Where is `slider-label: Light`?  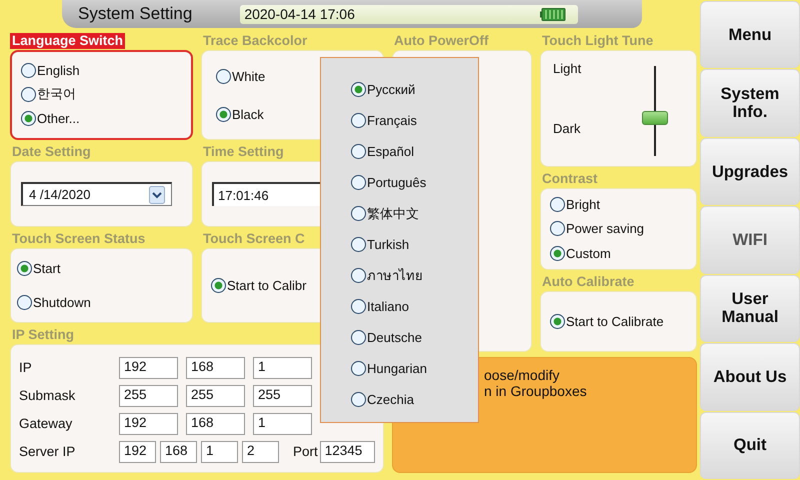
slider-label: Light is located at coordinates (567, 68).